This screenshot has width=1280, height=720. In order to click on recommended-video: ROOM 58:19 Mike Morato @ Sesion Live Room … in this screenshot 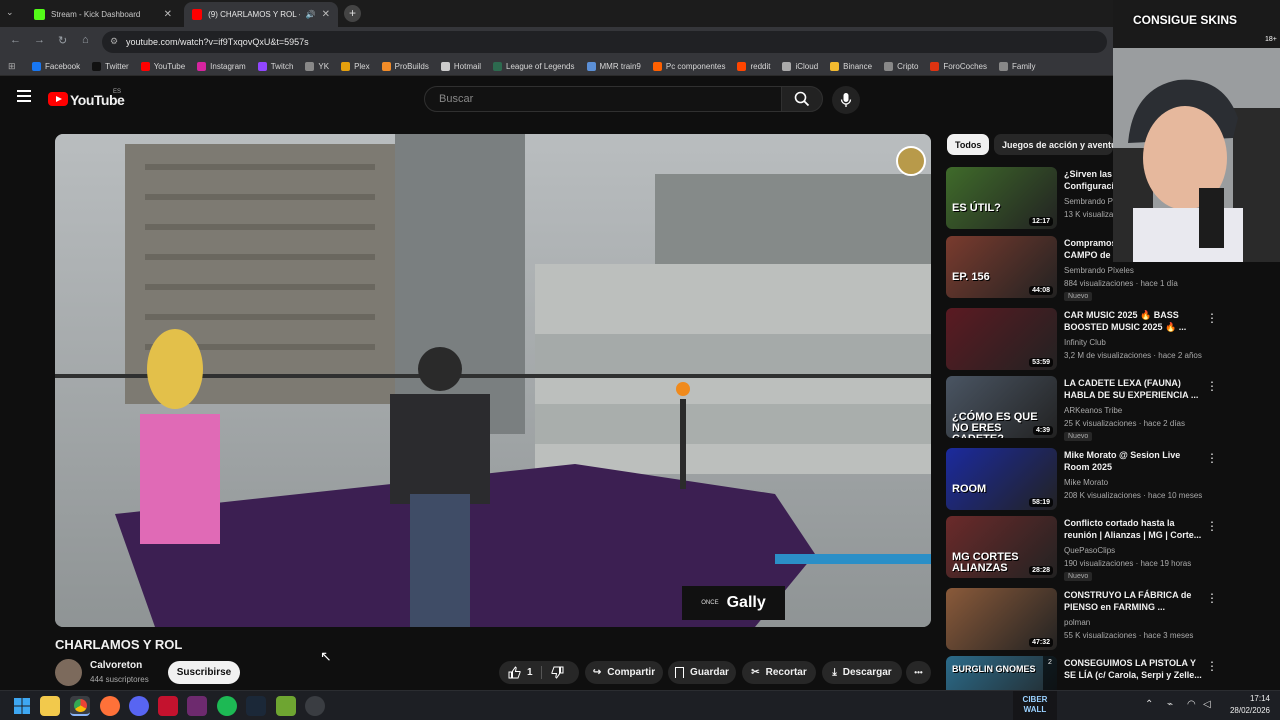, I will do `click(1081, 480)`.